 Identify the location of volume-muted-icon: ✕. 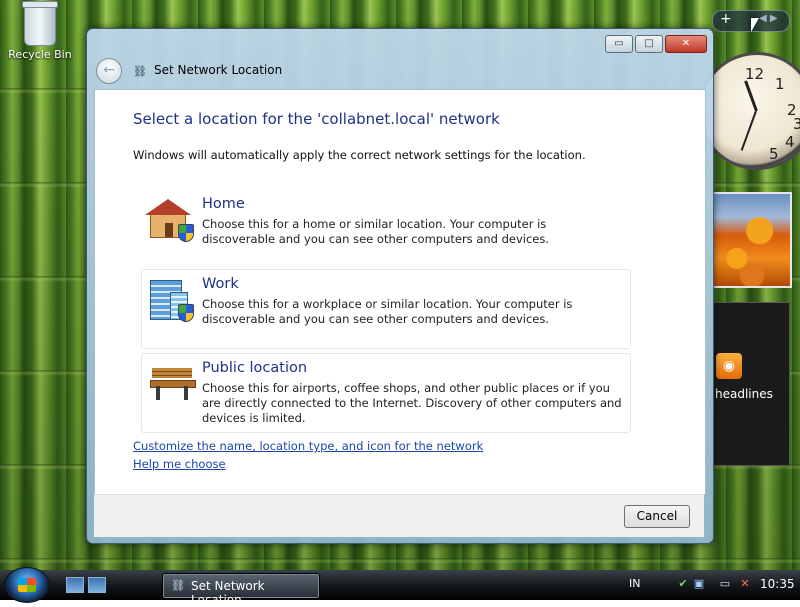
(745, 584).